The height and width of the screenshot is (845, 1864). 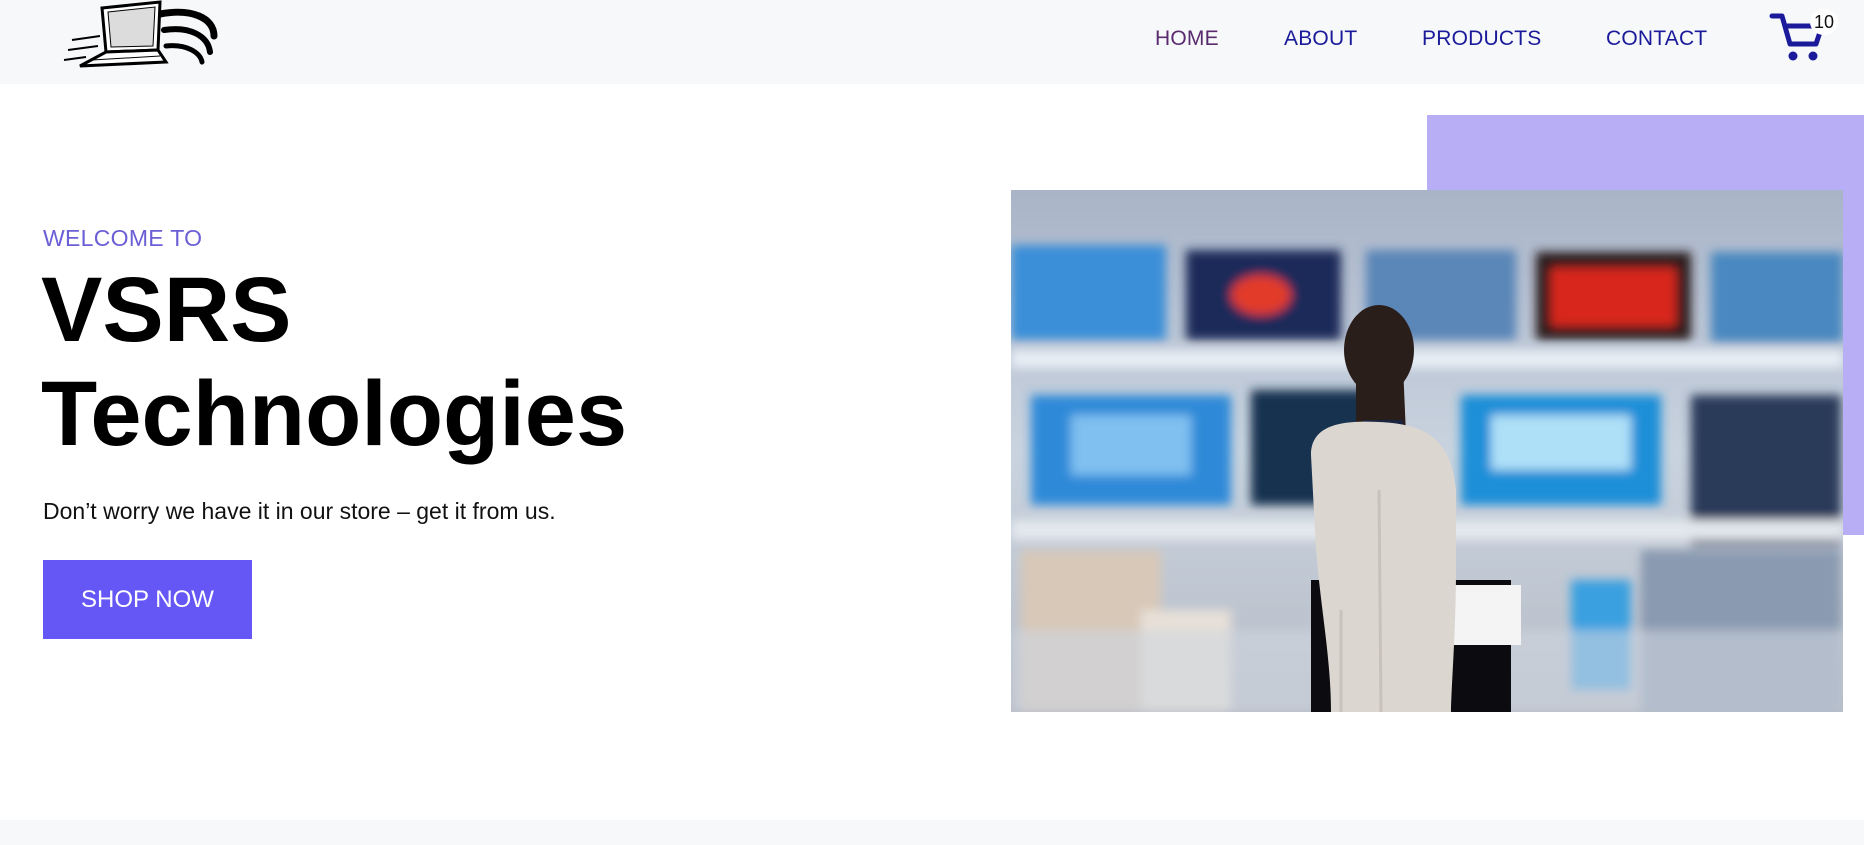 I want to click on nav-about-link: ABOUT, so click(x=1320, y=39).